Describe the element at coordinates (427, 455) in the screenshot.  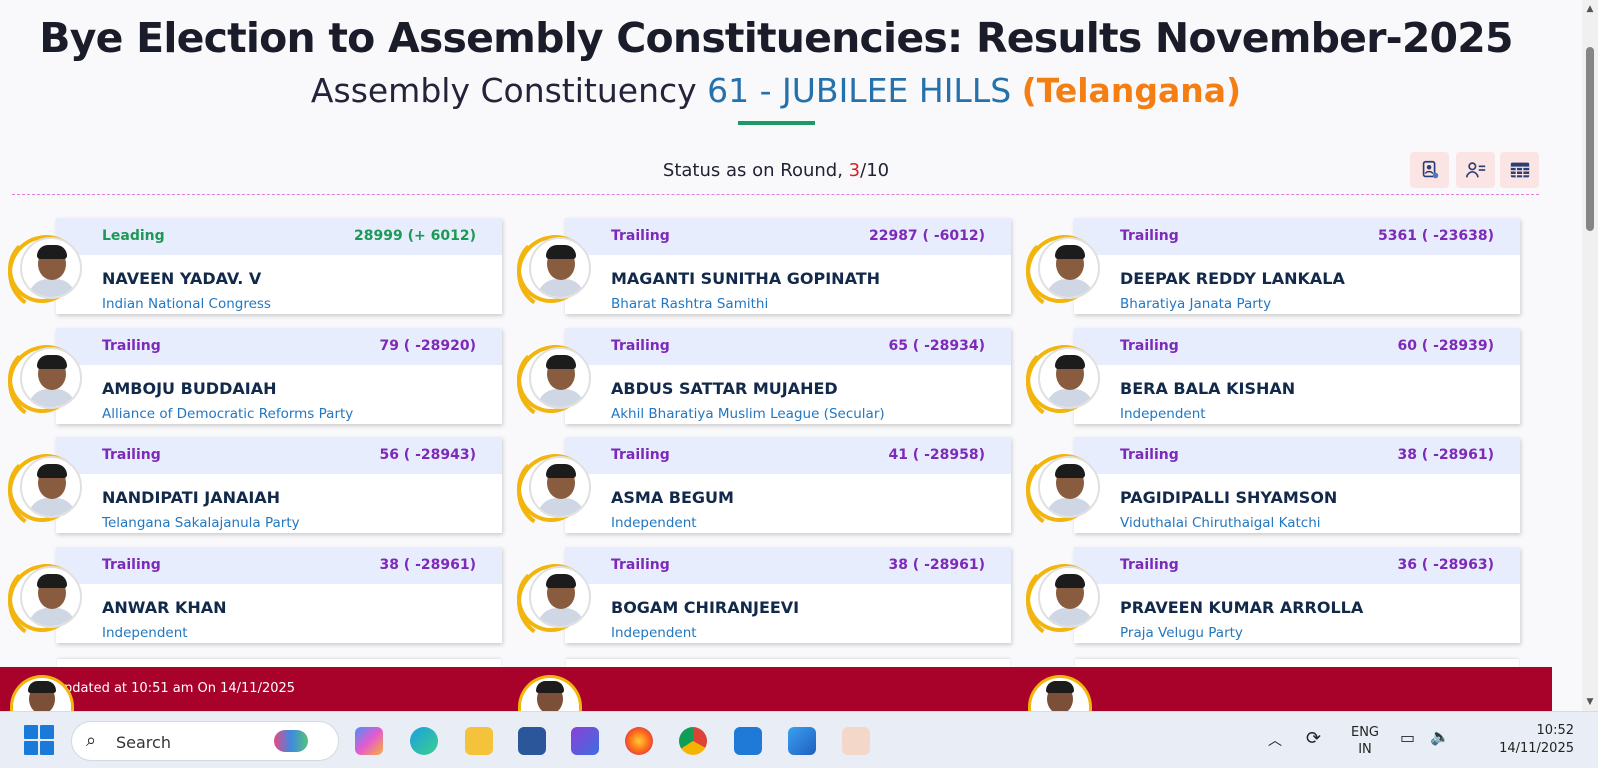
I see `candidate-votes: 56 ( -28943)` at that location.